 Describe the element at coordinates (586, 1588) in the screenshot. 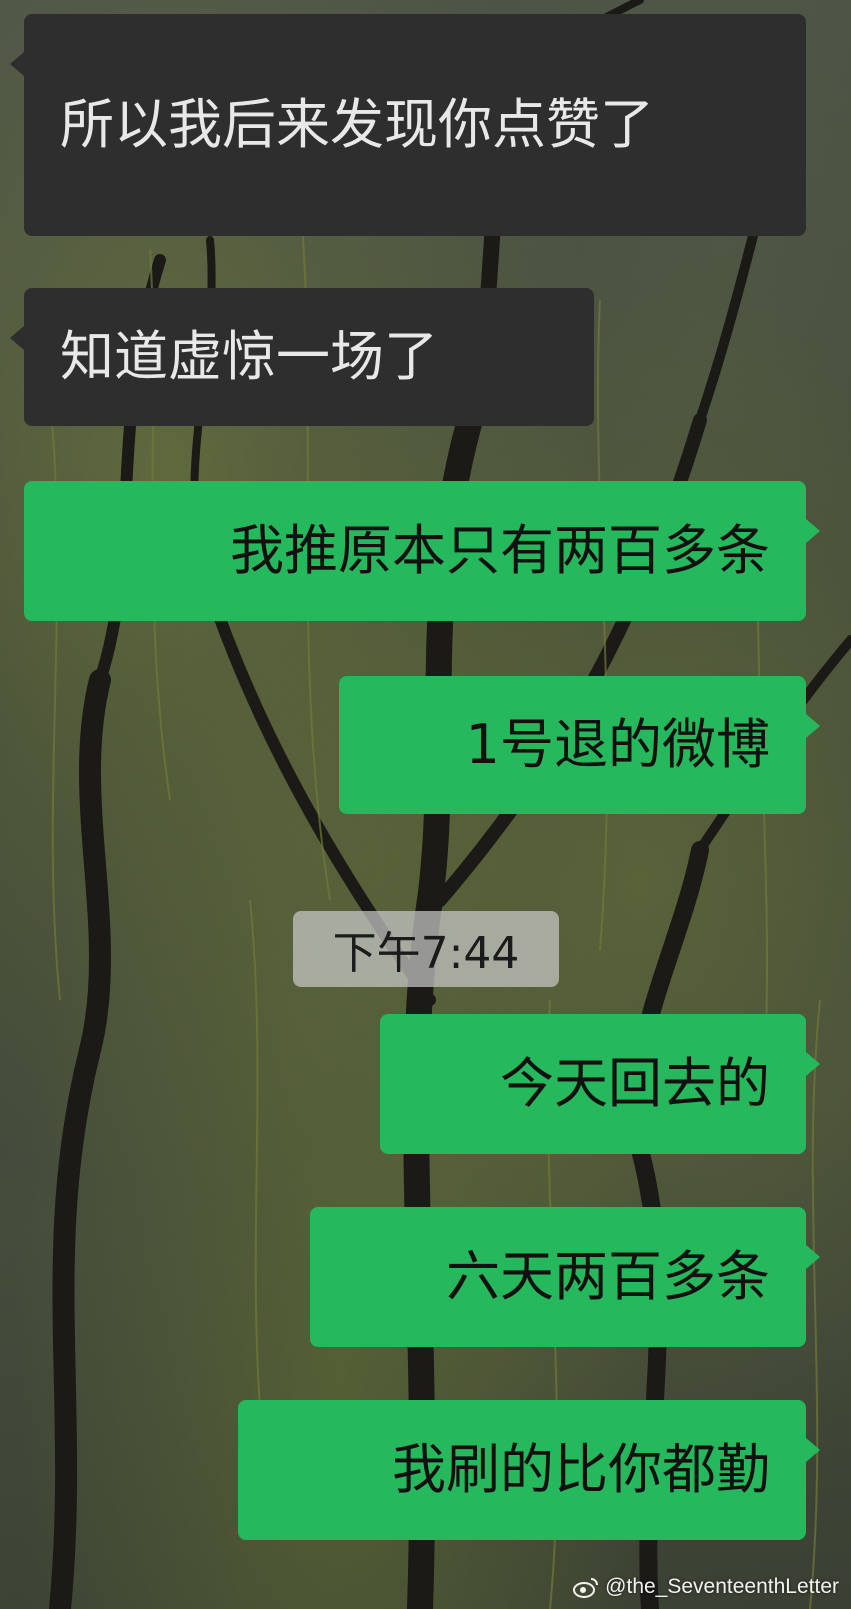

I see `weibo-icon` at that location.